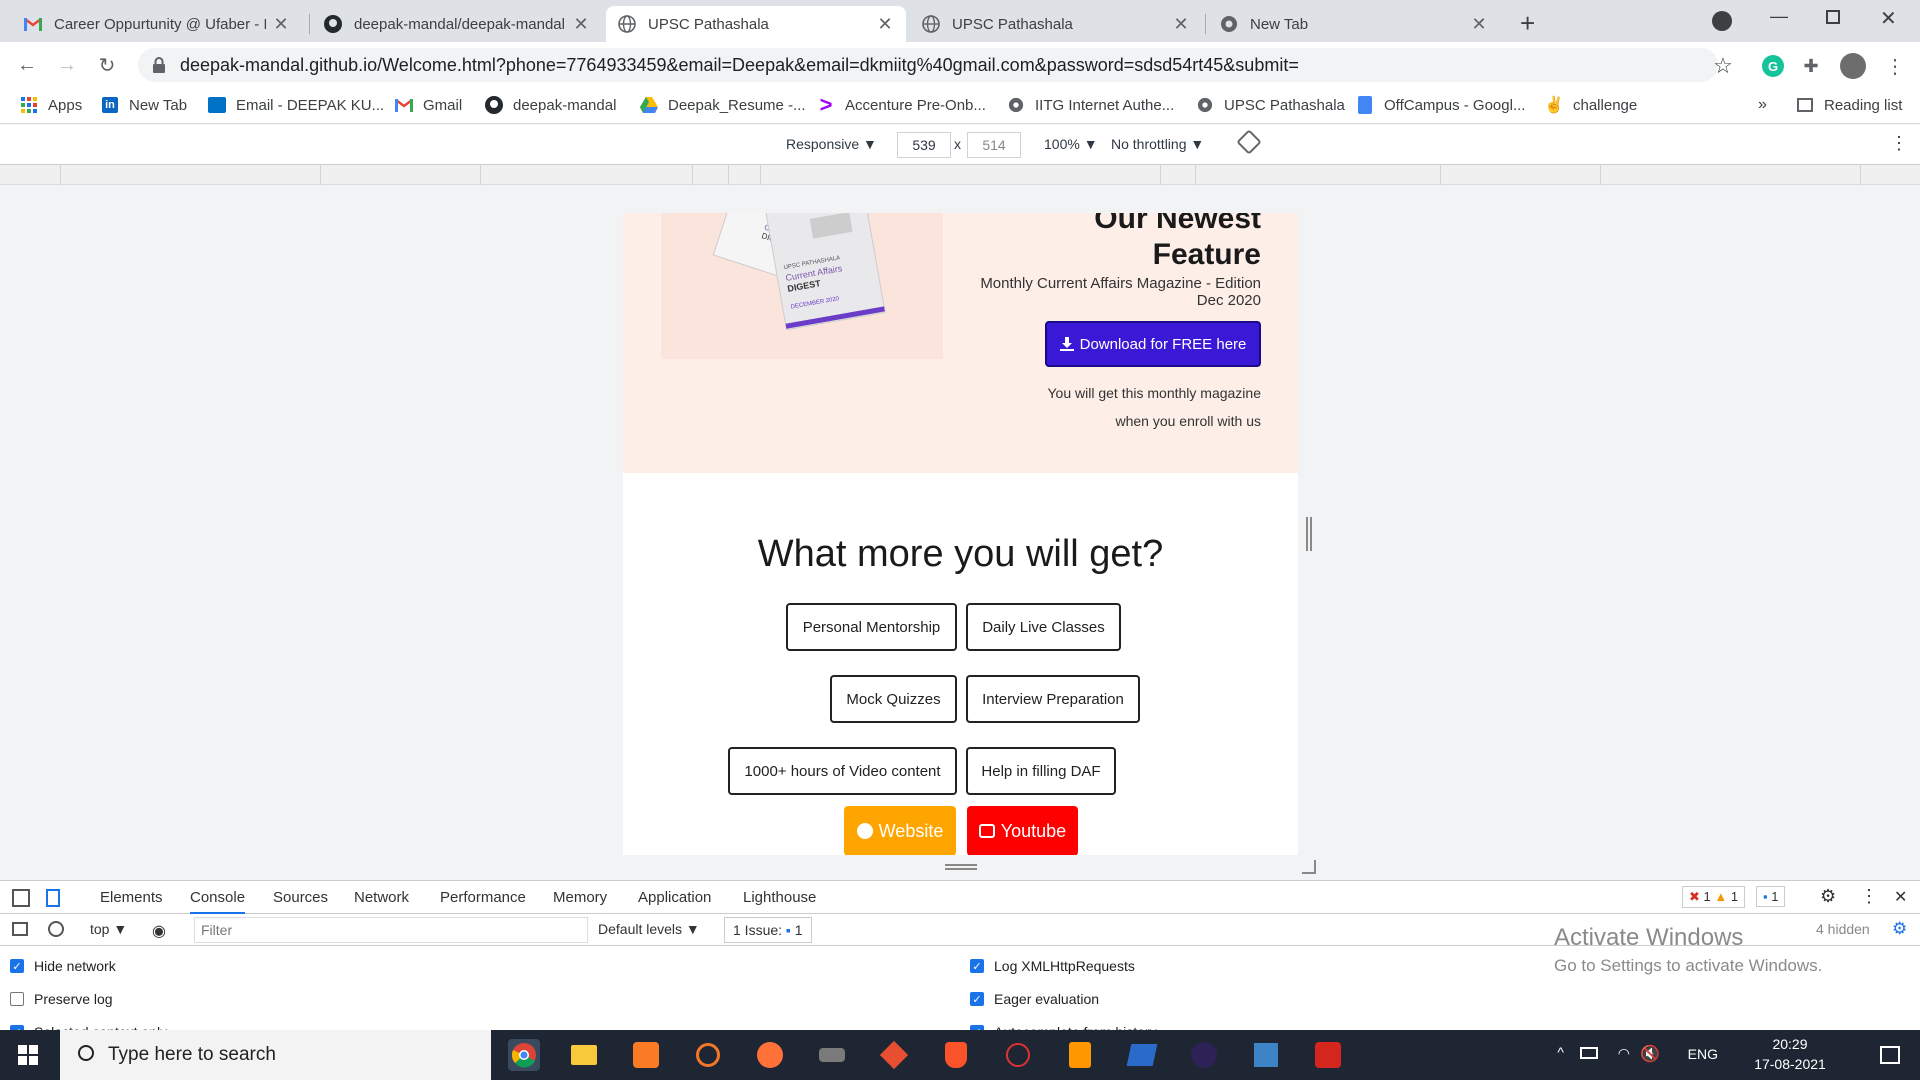  I want to click on chrome-app-icon, so click(524, 1055).